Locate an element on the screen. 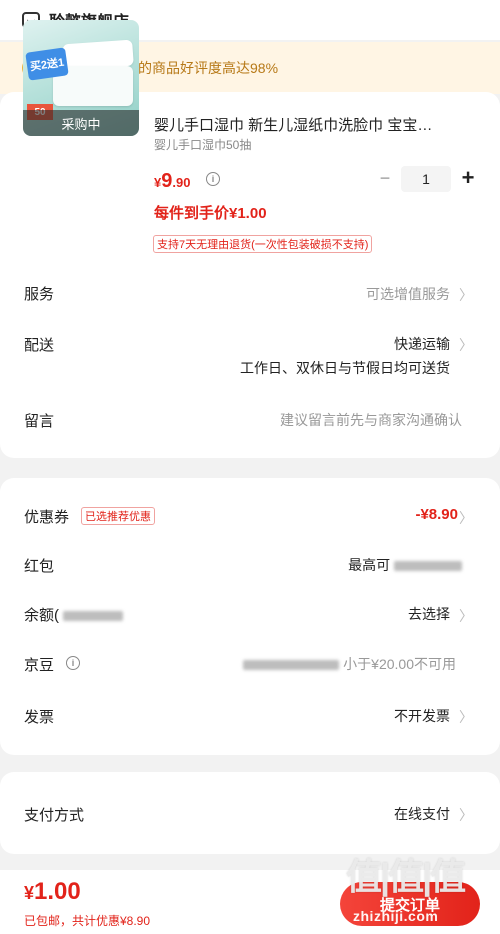 This screenshot has height=934, width=500. price-decimal: .90 is located at coordinates (181, 182).